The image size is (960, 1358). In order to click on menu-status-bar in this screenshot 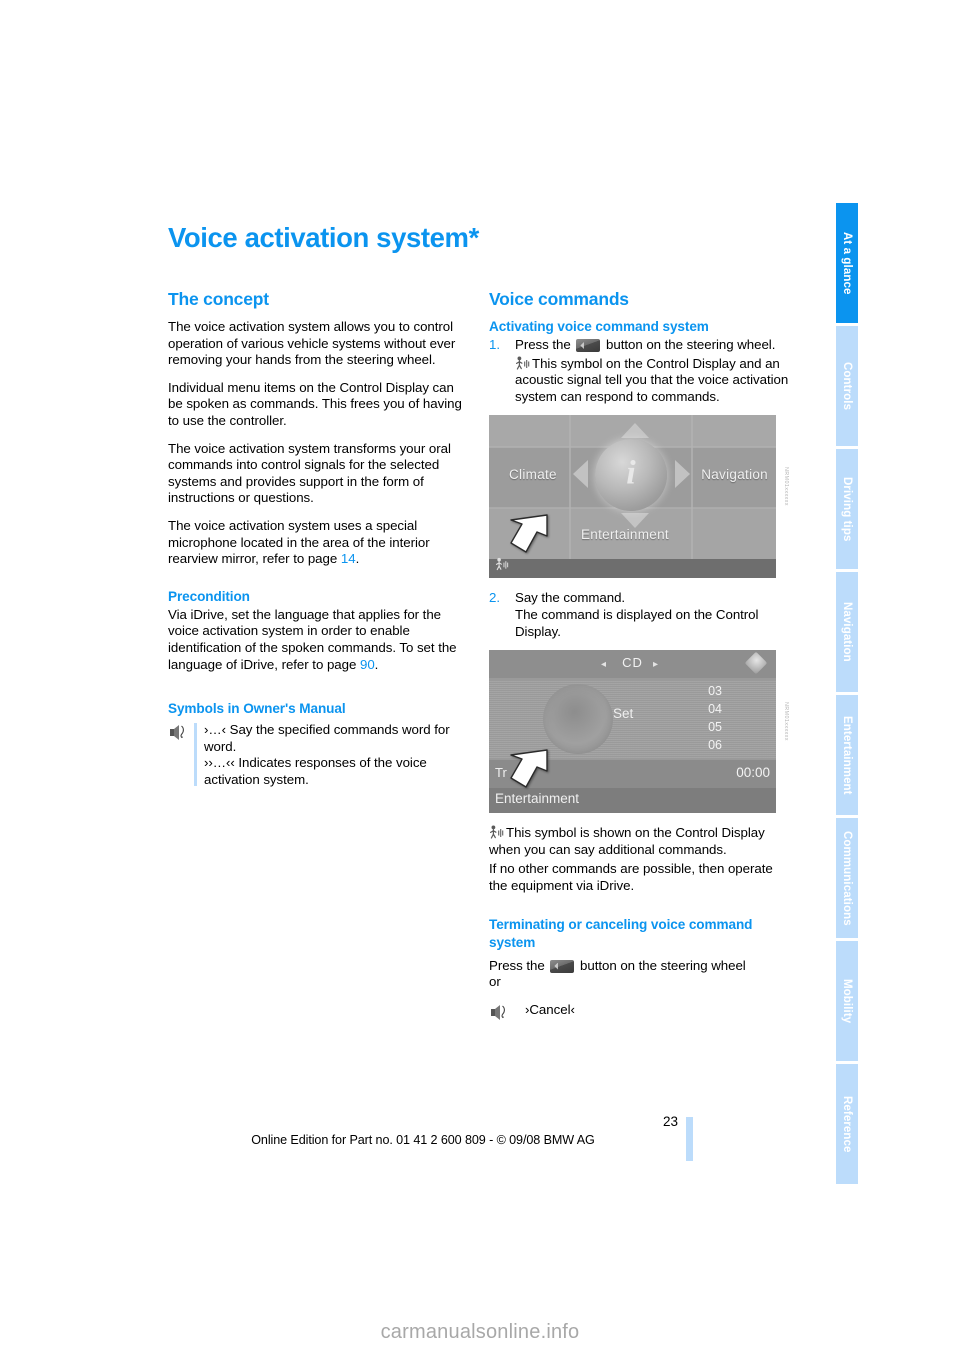, I will do `click(632, 569)`.